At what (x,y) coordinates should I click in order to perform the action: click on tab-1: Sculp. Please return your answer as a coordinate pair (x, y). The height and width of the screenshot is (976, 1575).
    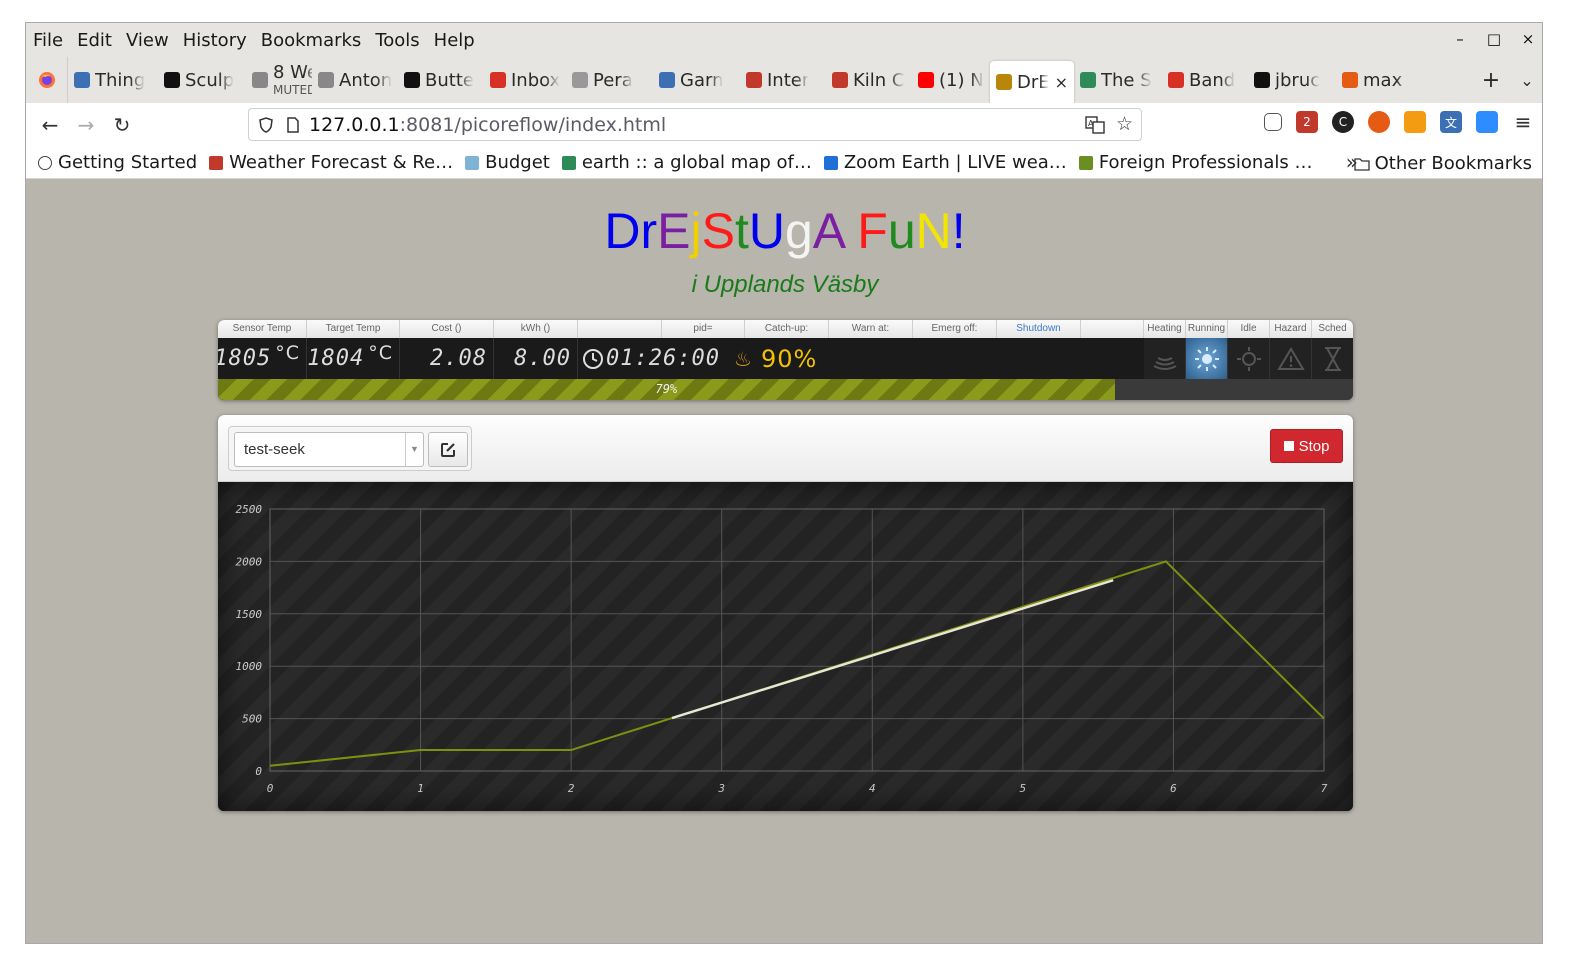
    Looking at the image, I should click on (202, 80).